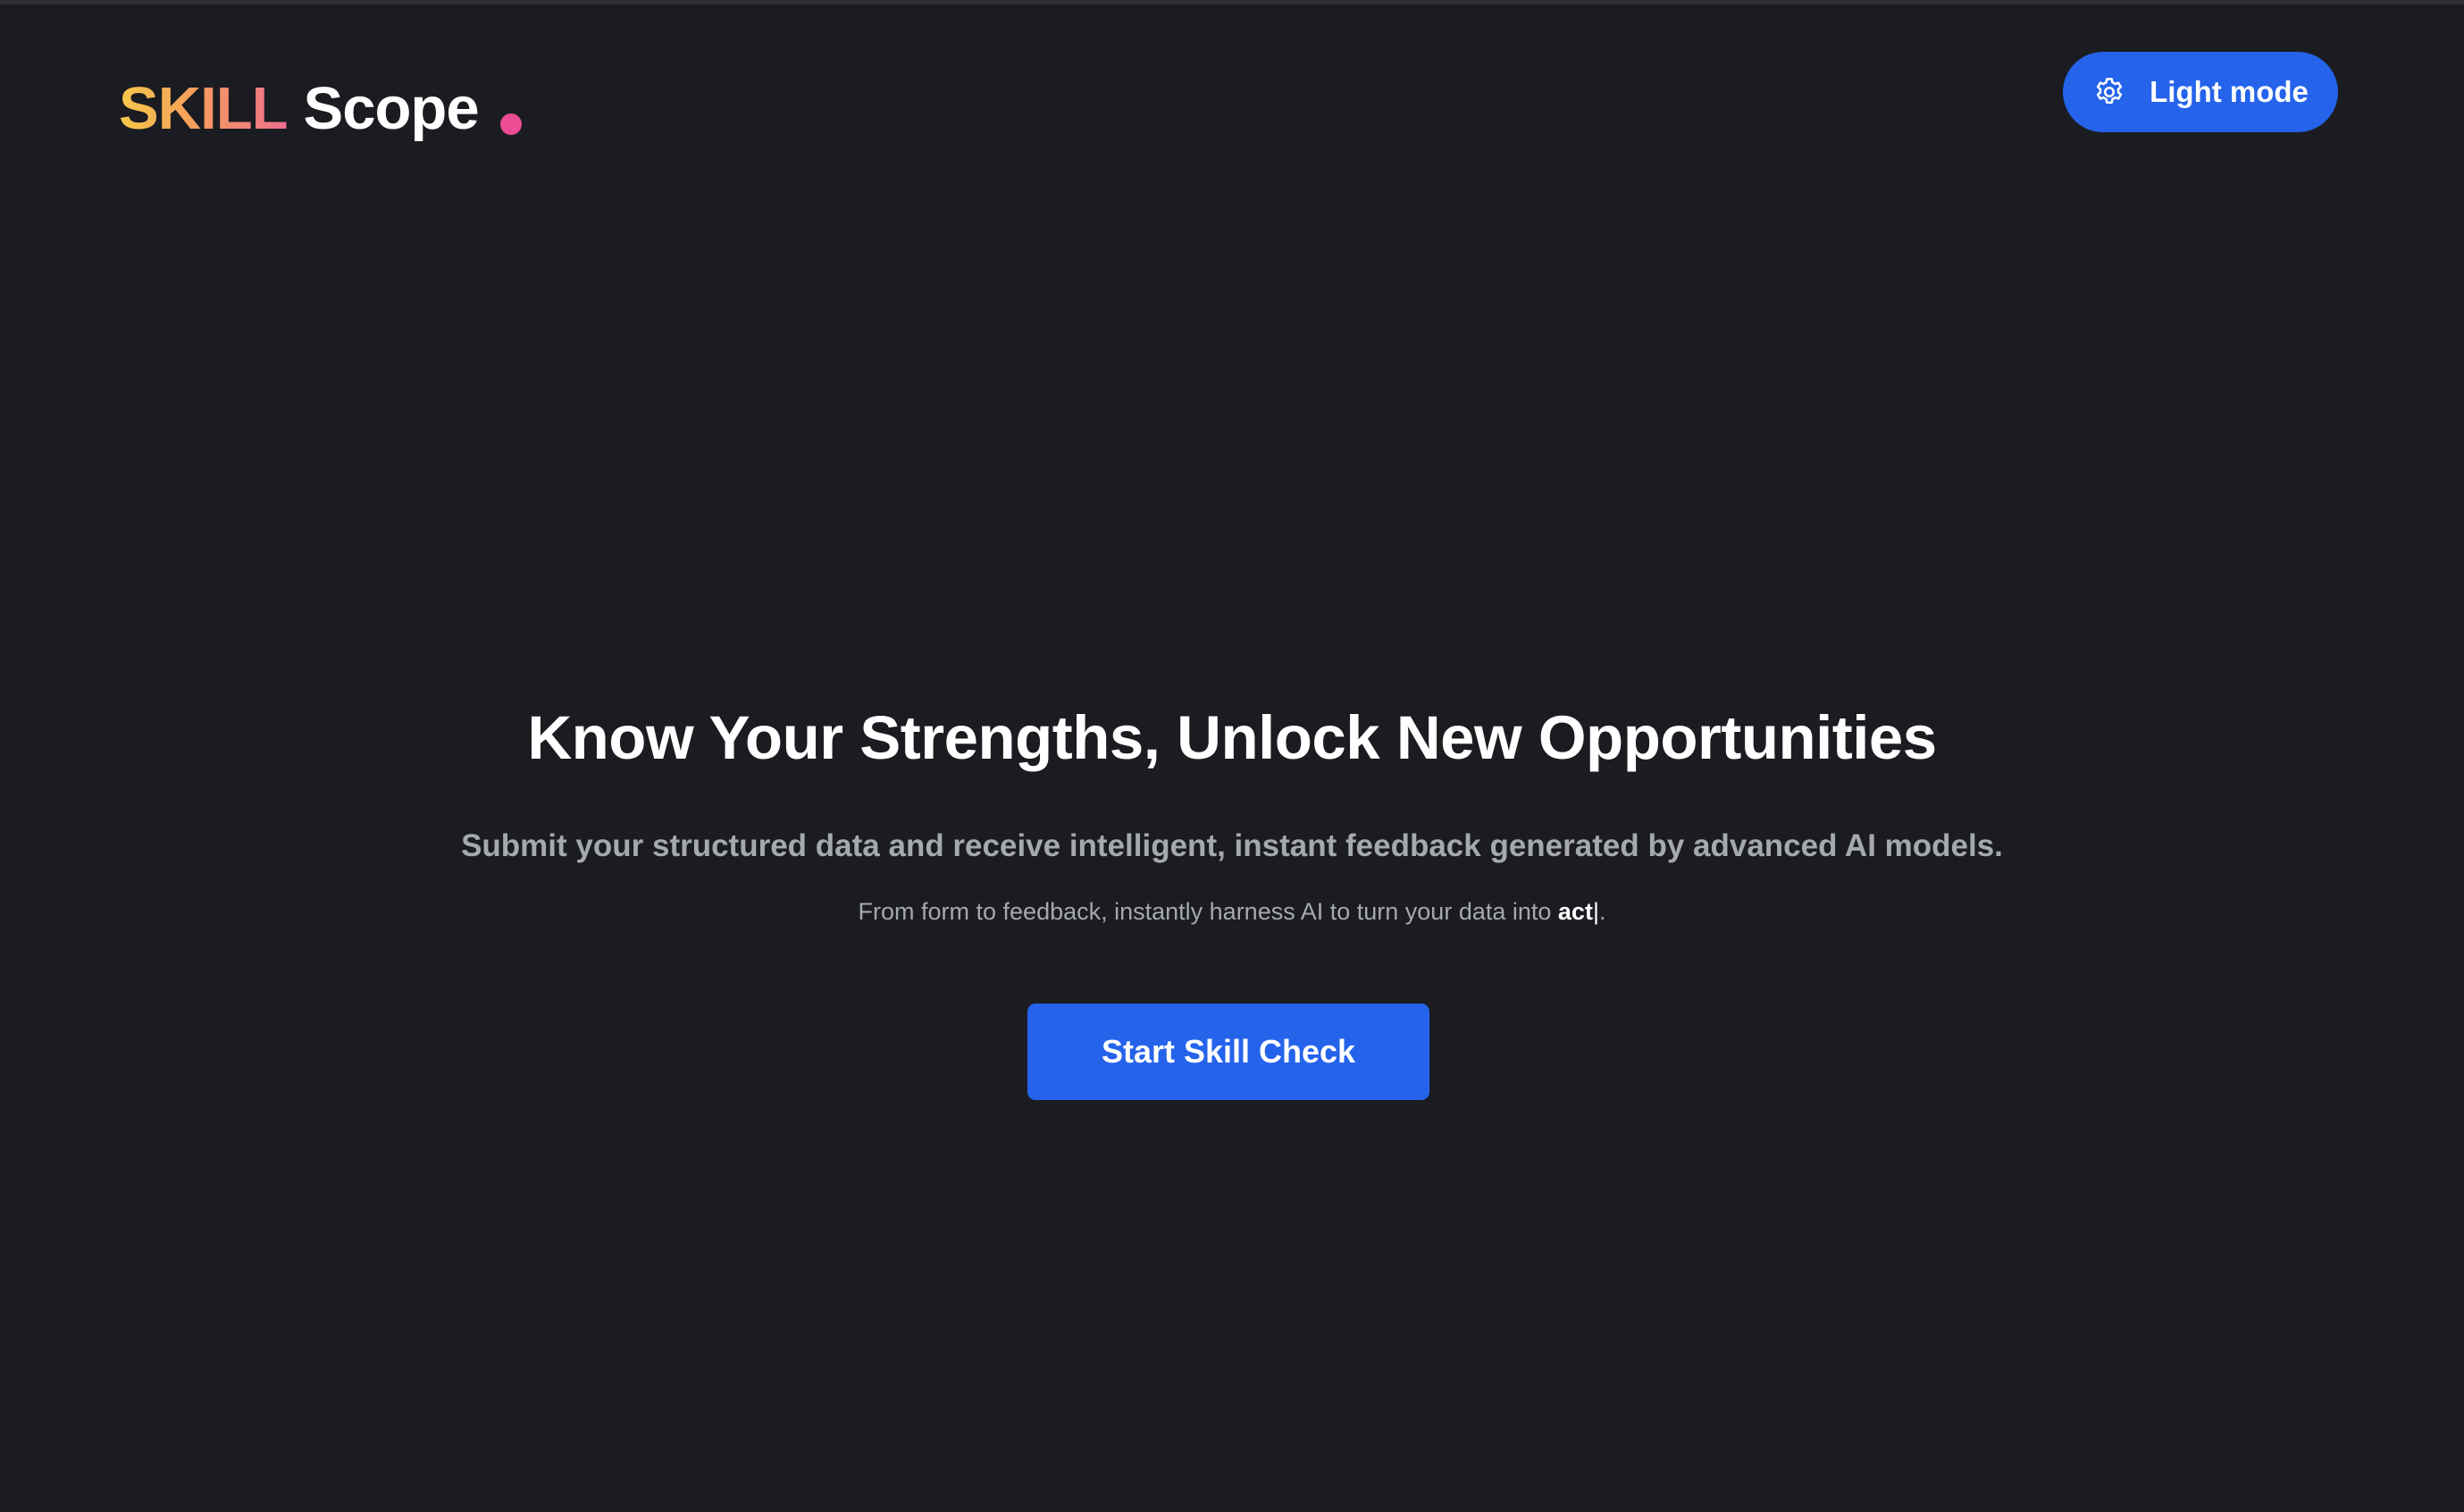 This screenshot has width=2464, height=1512. What do you see at coordinates (391, 108) in the screenshot?
I see `logo-scope-text: Scope` at bounding box center [391, 108].